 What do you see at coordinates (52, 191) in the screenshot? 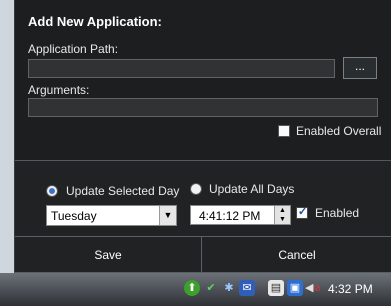
I see `update-selected-day-radio` at bounding box center [52, 191].